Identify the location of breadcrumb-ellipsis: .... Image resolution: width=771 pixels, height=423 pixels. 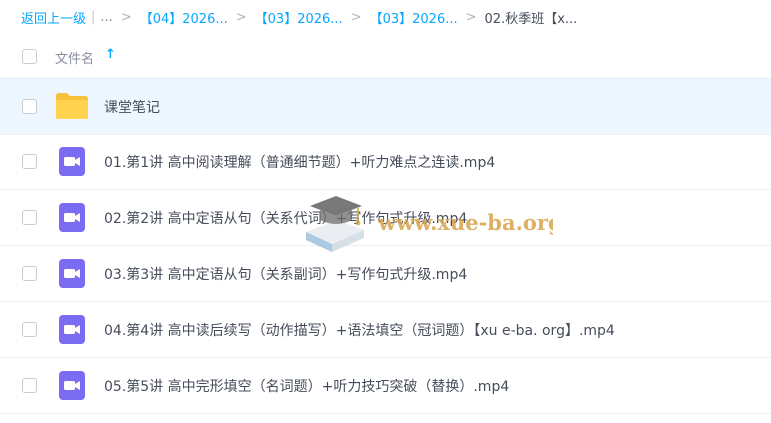
(106, 17).